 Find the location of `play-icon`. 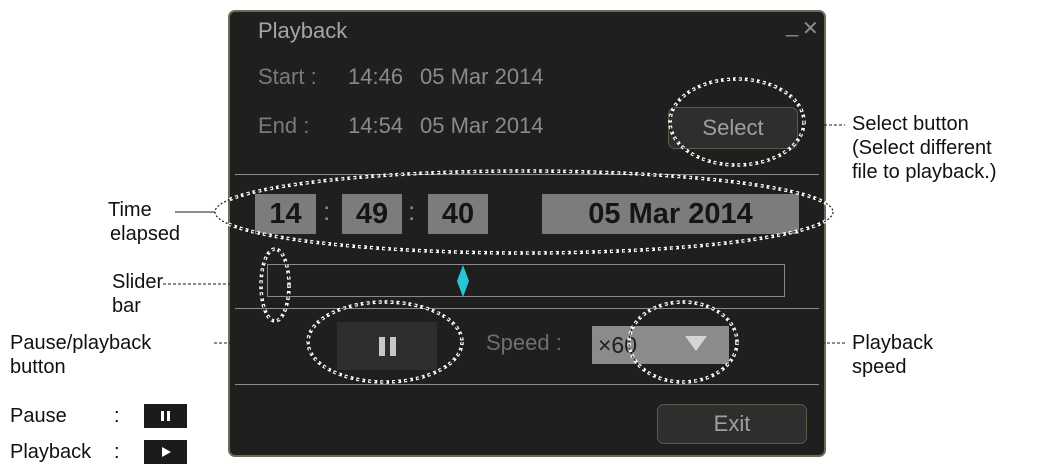

play-icon is located at coordinates (165, 452).